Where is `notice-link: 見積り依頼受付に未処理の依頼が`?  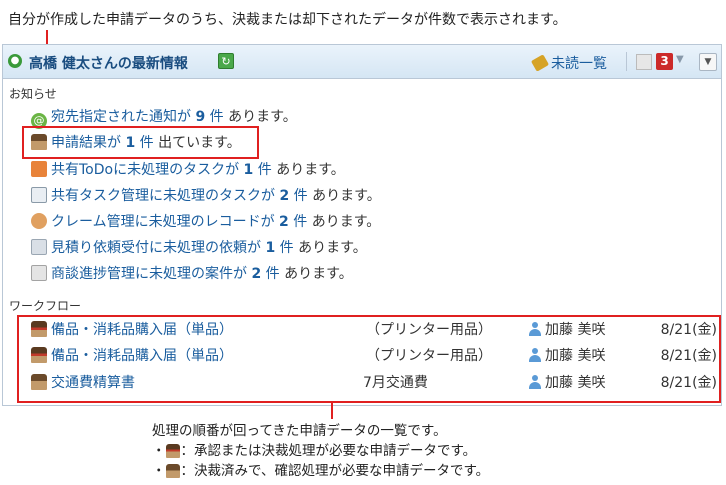
notice-link: 見積り依頼受付に未処理の依頼が is located at coordinates (156, 248).